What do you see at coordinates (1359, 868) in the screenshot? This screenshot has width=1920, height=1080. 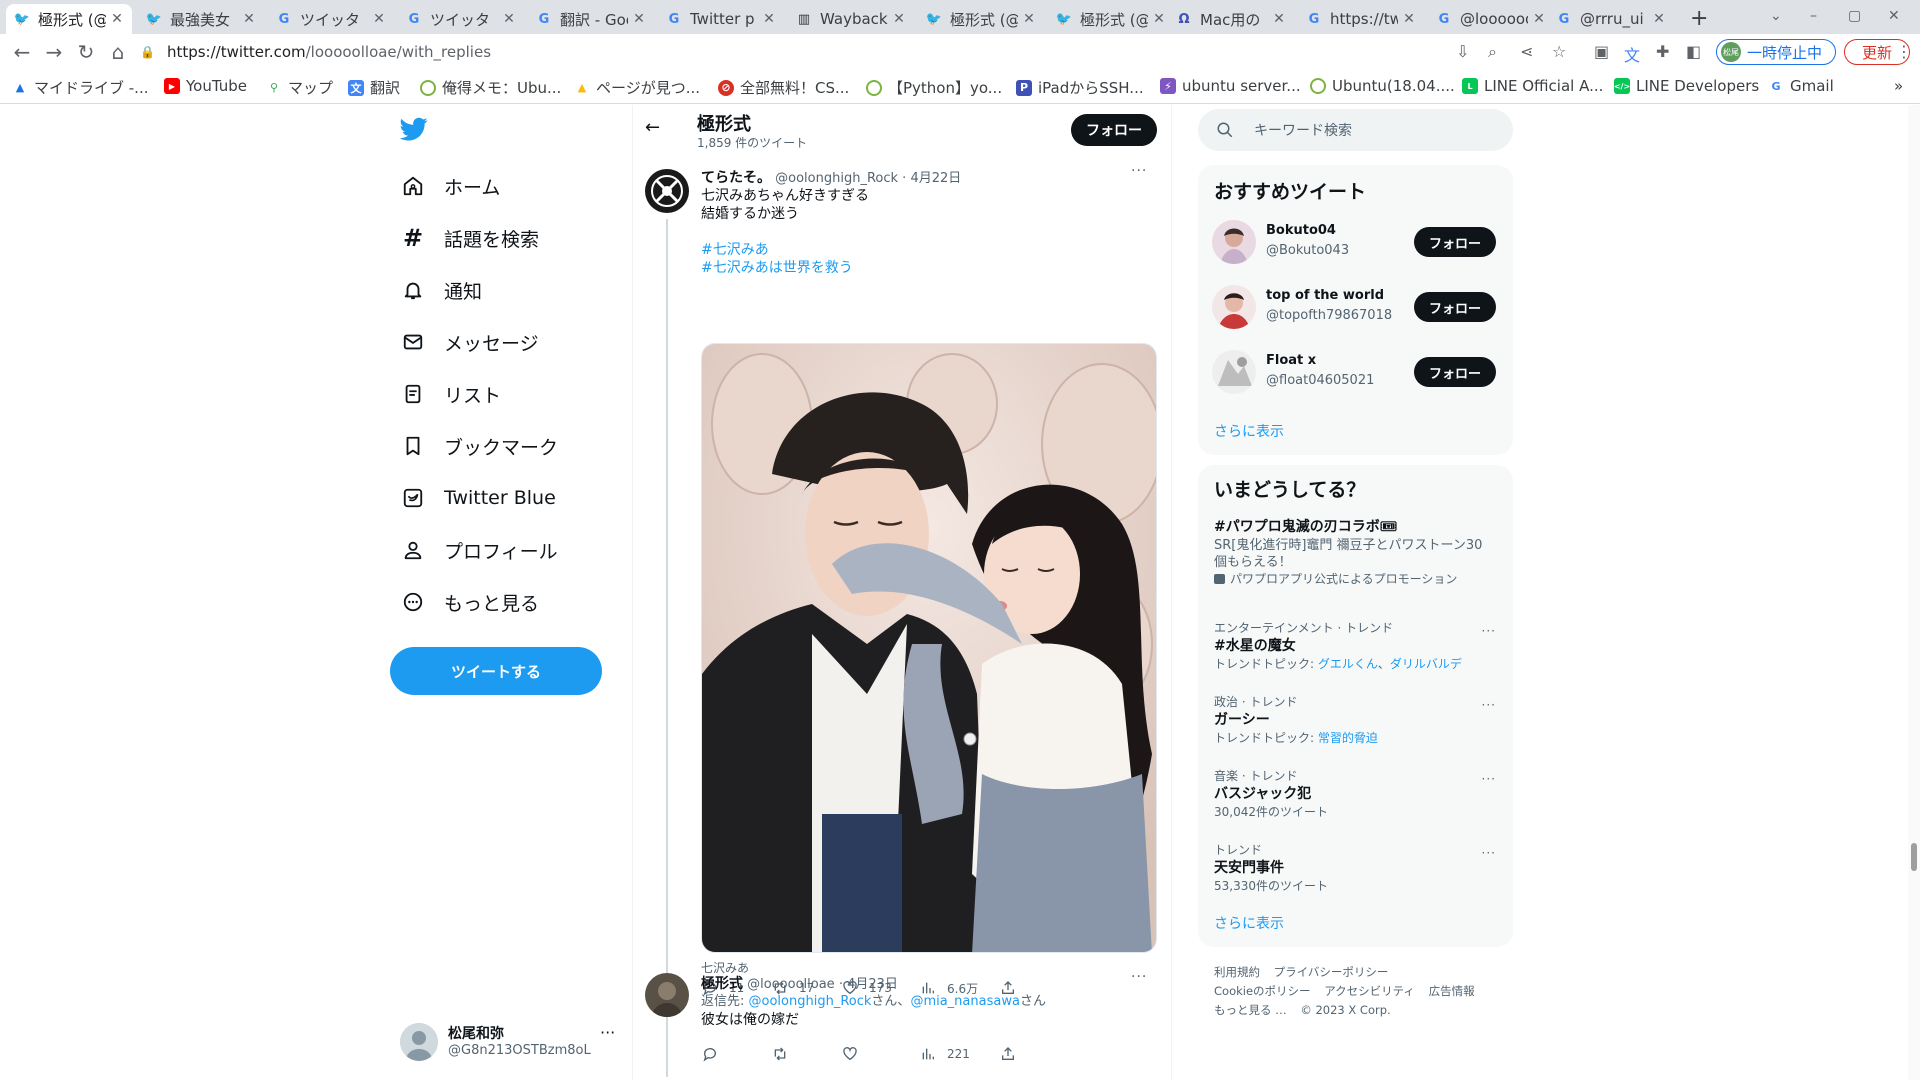 I see `trend-item: トレンド 天安門事件 53,330件のツイート ···` at bounding box center [1359, 868].